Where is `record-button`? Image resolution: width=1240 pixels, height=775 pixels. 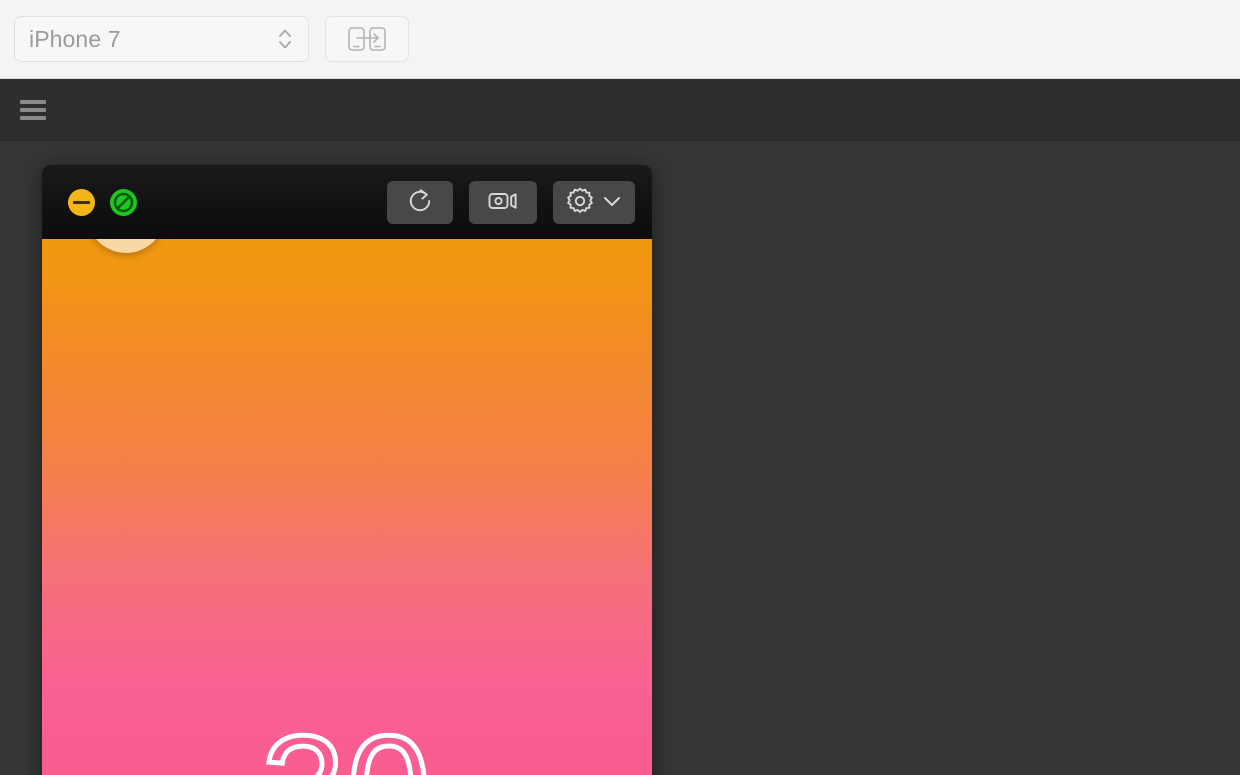 record-button is located at coordinates (503, 202).